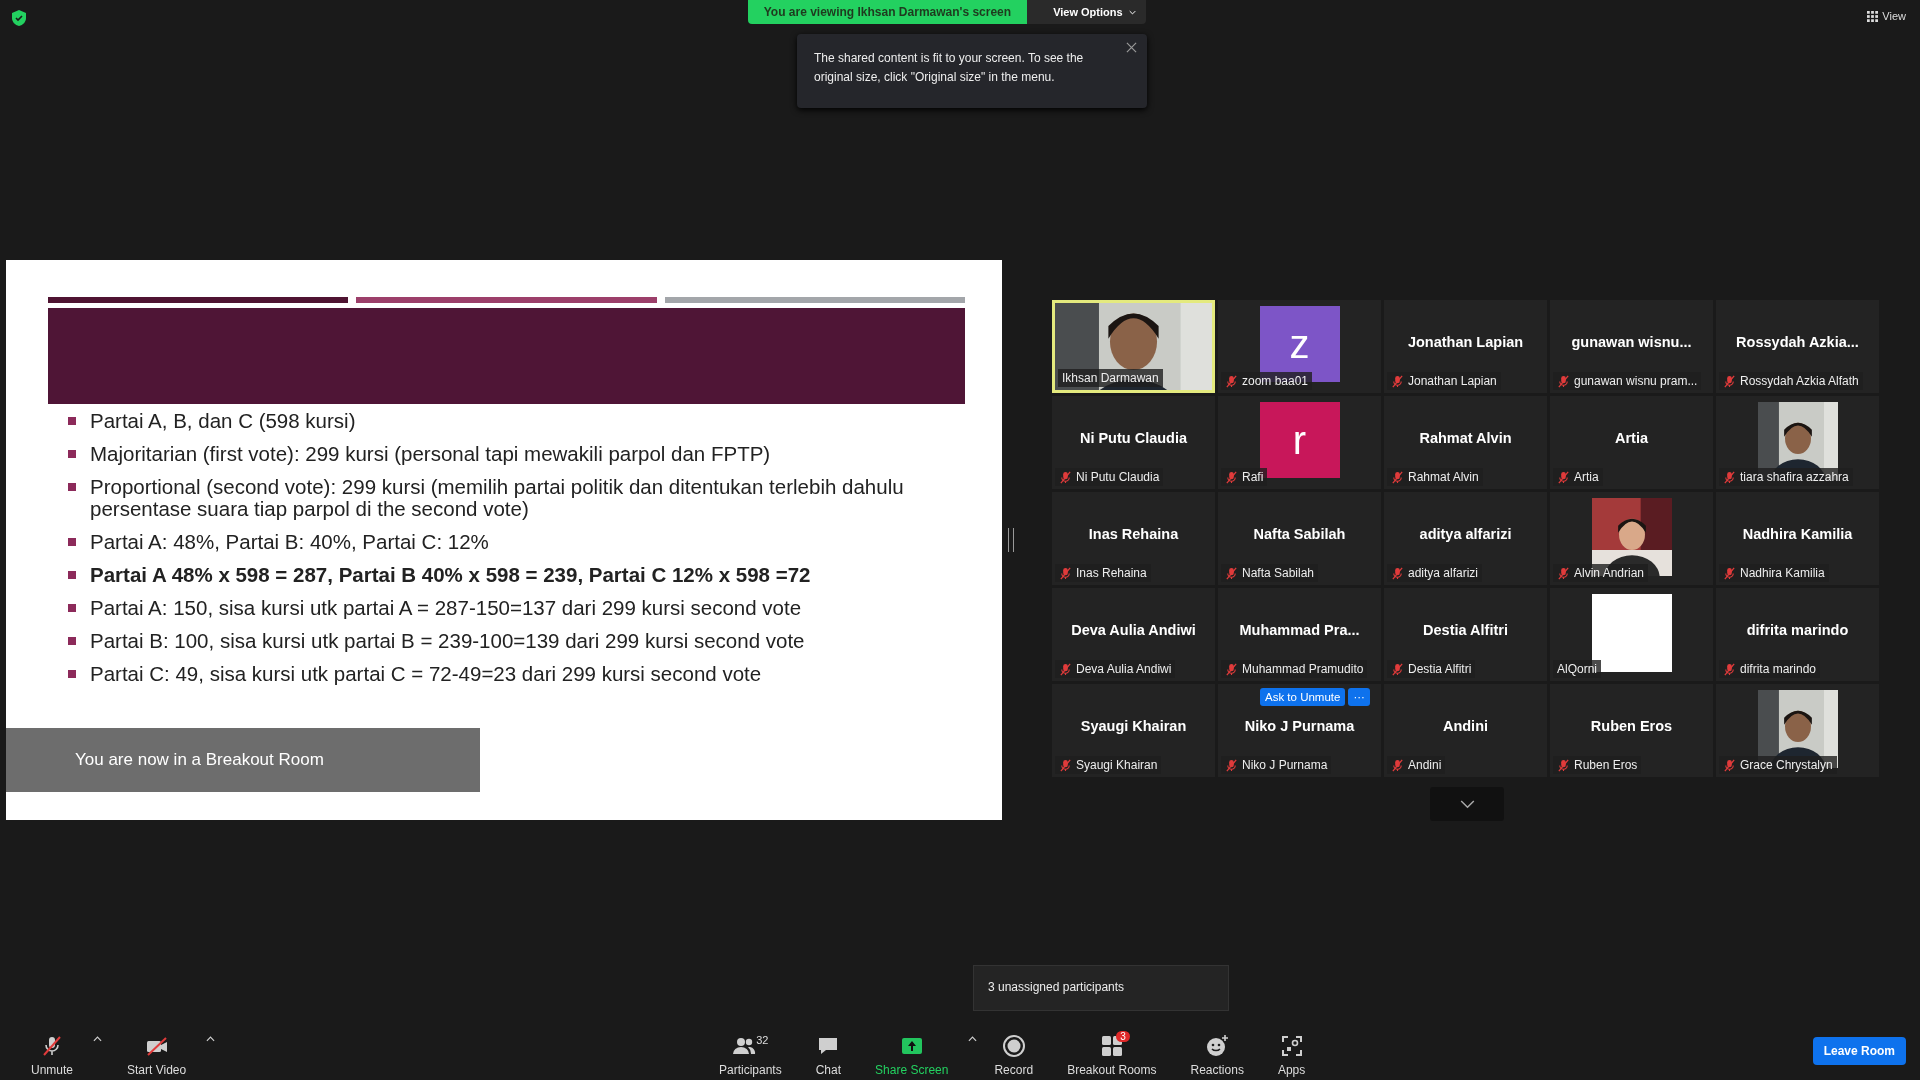 This screenshot has height=1080, width=1920. I want to click on name-label: zoom baa01, so click(1267, 381).